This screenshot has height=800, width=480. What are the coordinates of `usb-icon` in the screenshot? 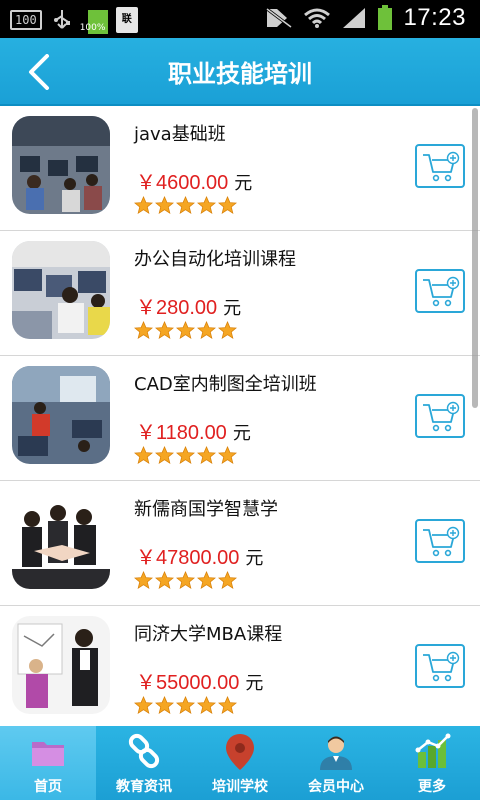 It's located at (61, 19).